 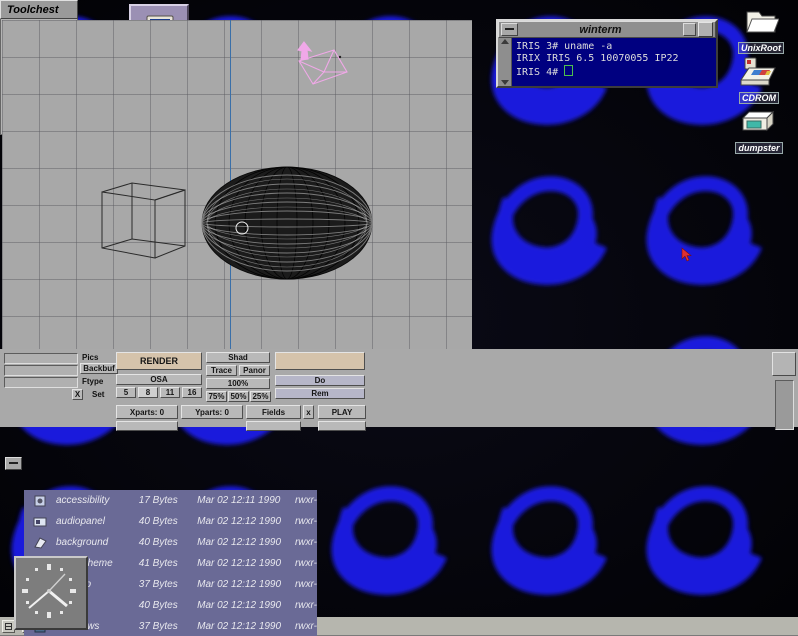 I want to click on terminal-line: IRIS 3# uname -a, so click(x=564, y=46).